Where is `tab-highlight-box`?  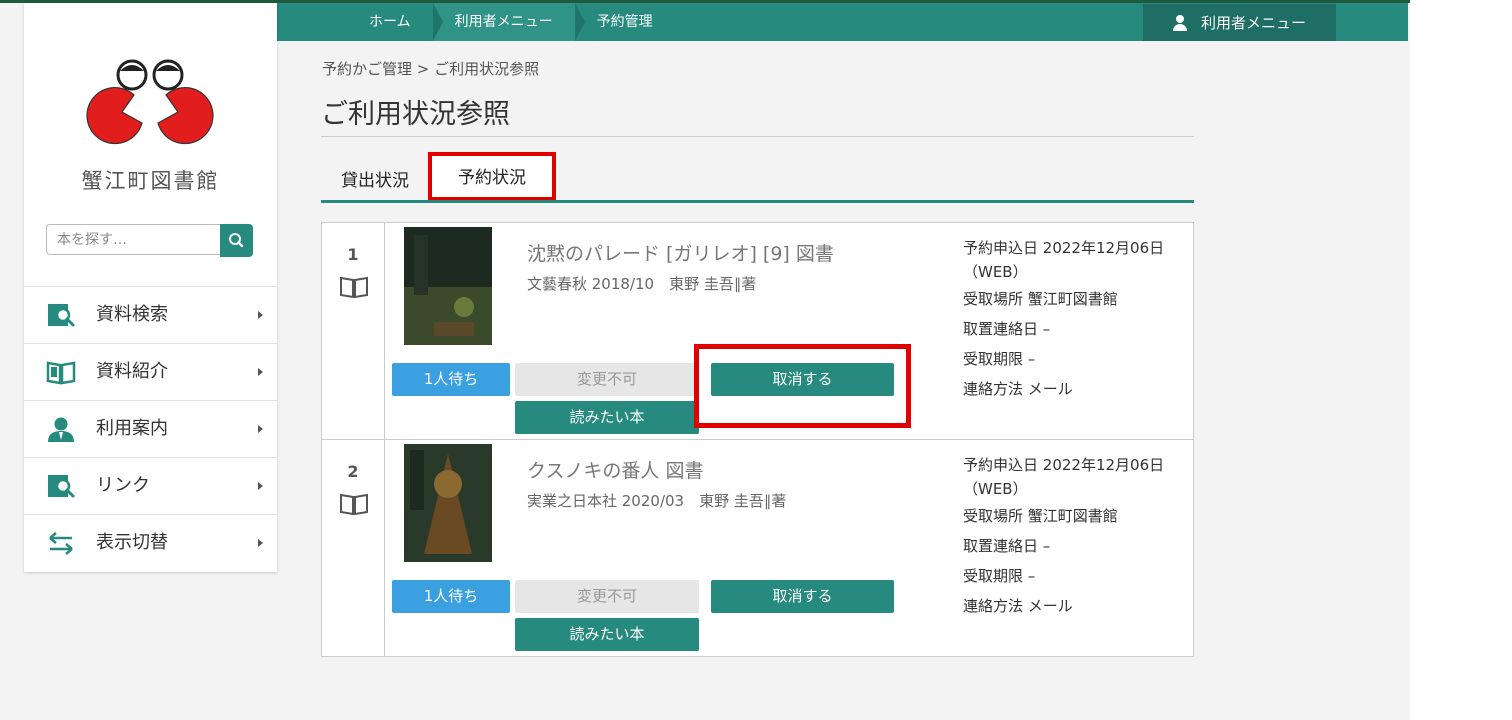 tab-highlight-box is located at coordinates (492, 176).